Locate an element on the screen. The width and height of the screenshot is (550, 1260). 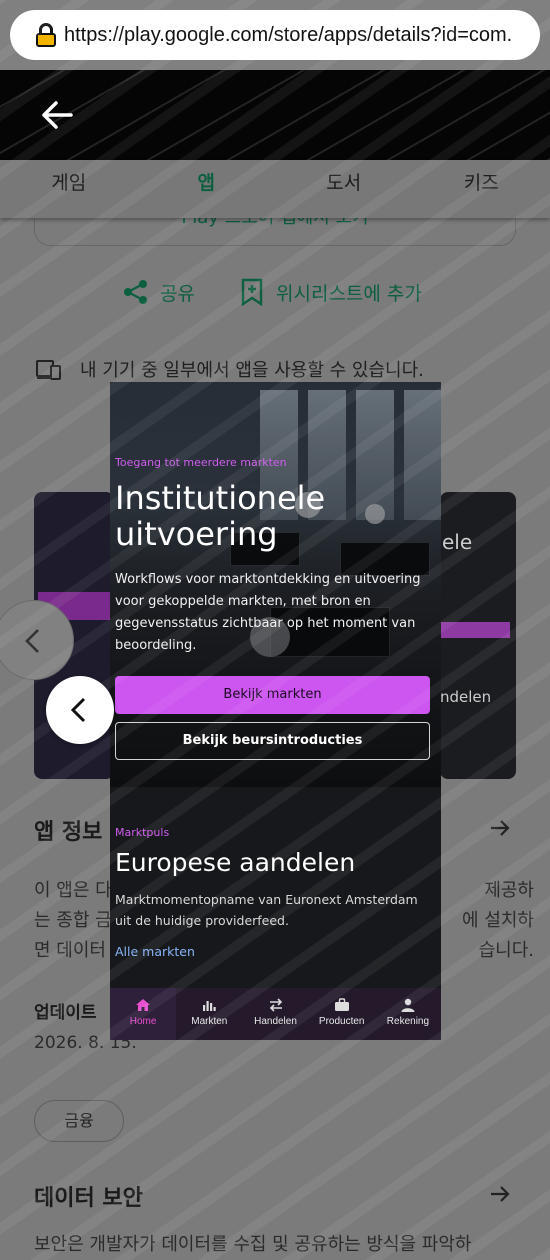
tab-kids: 키즈 is located at coordinates (481, 189).